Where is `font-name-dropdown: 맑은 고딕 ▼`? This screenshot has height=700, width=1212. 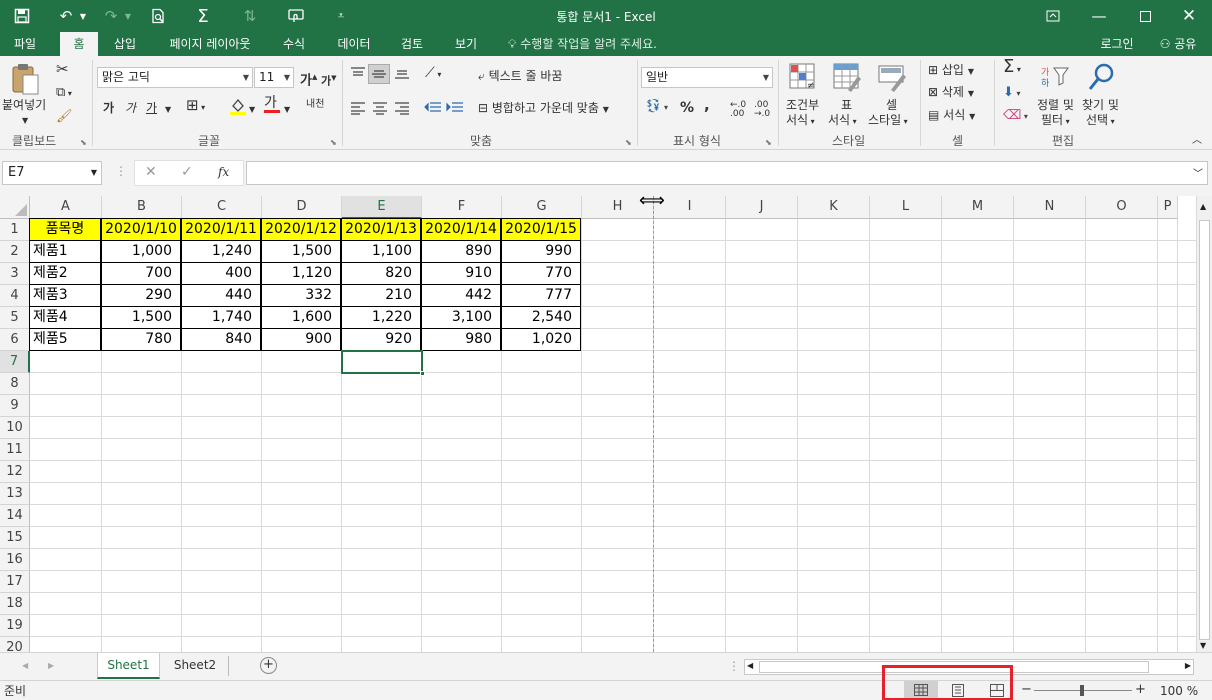
font-name-dropdown: 맑은 고딕 ▼ is located at coordinates (175, 77).